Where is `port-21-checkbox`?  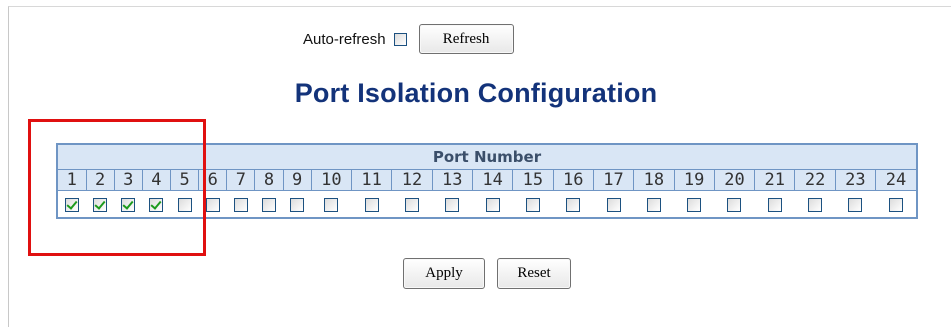 port-21-checkbox is located at coordinates (774, 205).